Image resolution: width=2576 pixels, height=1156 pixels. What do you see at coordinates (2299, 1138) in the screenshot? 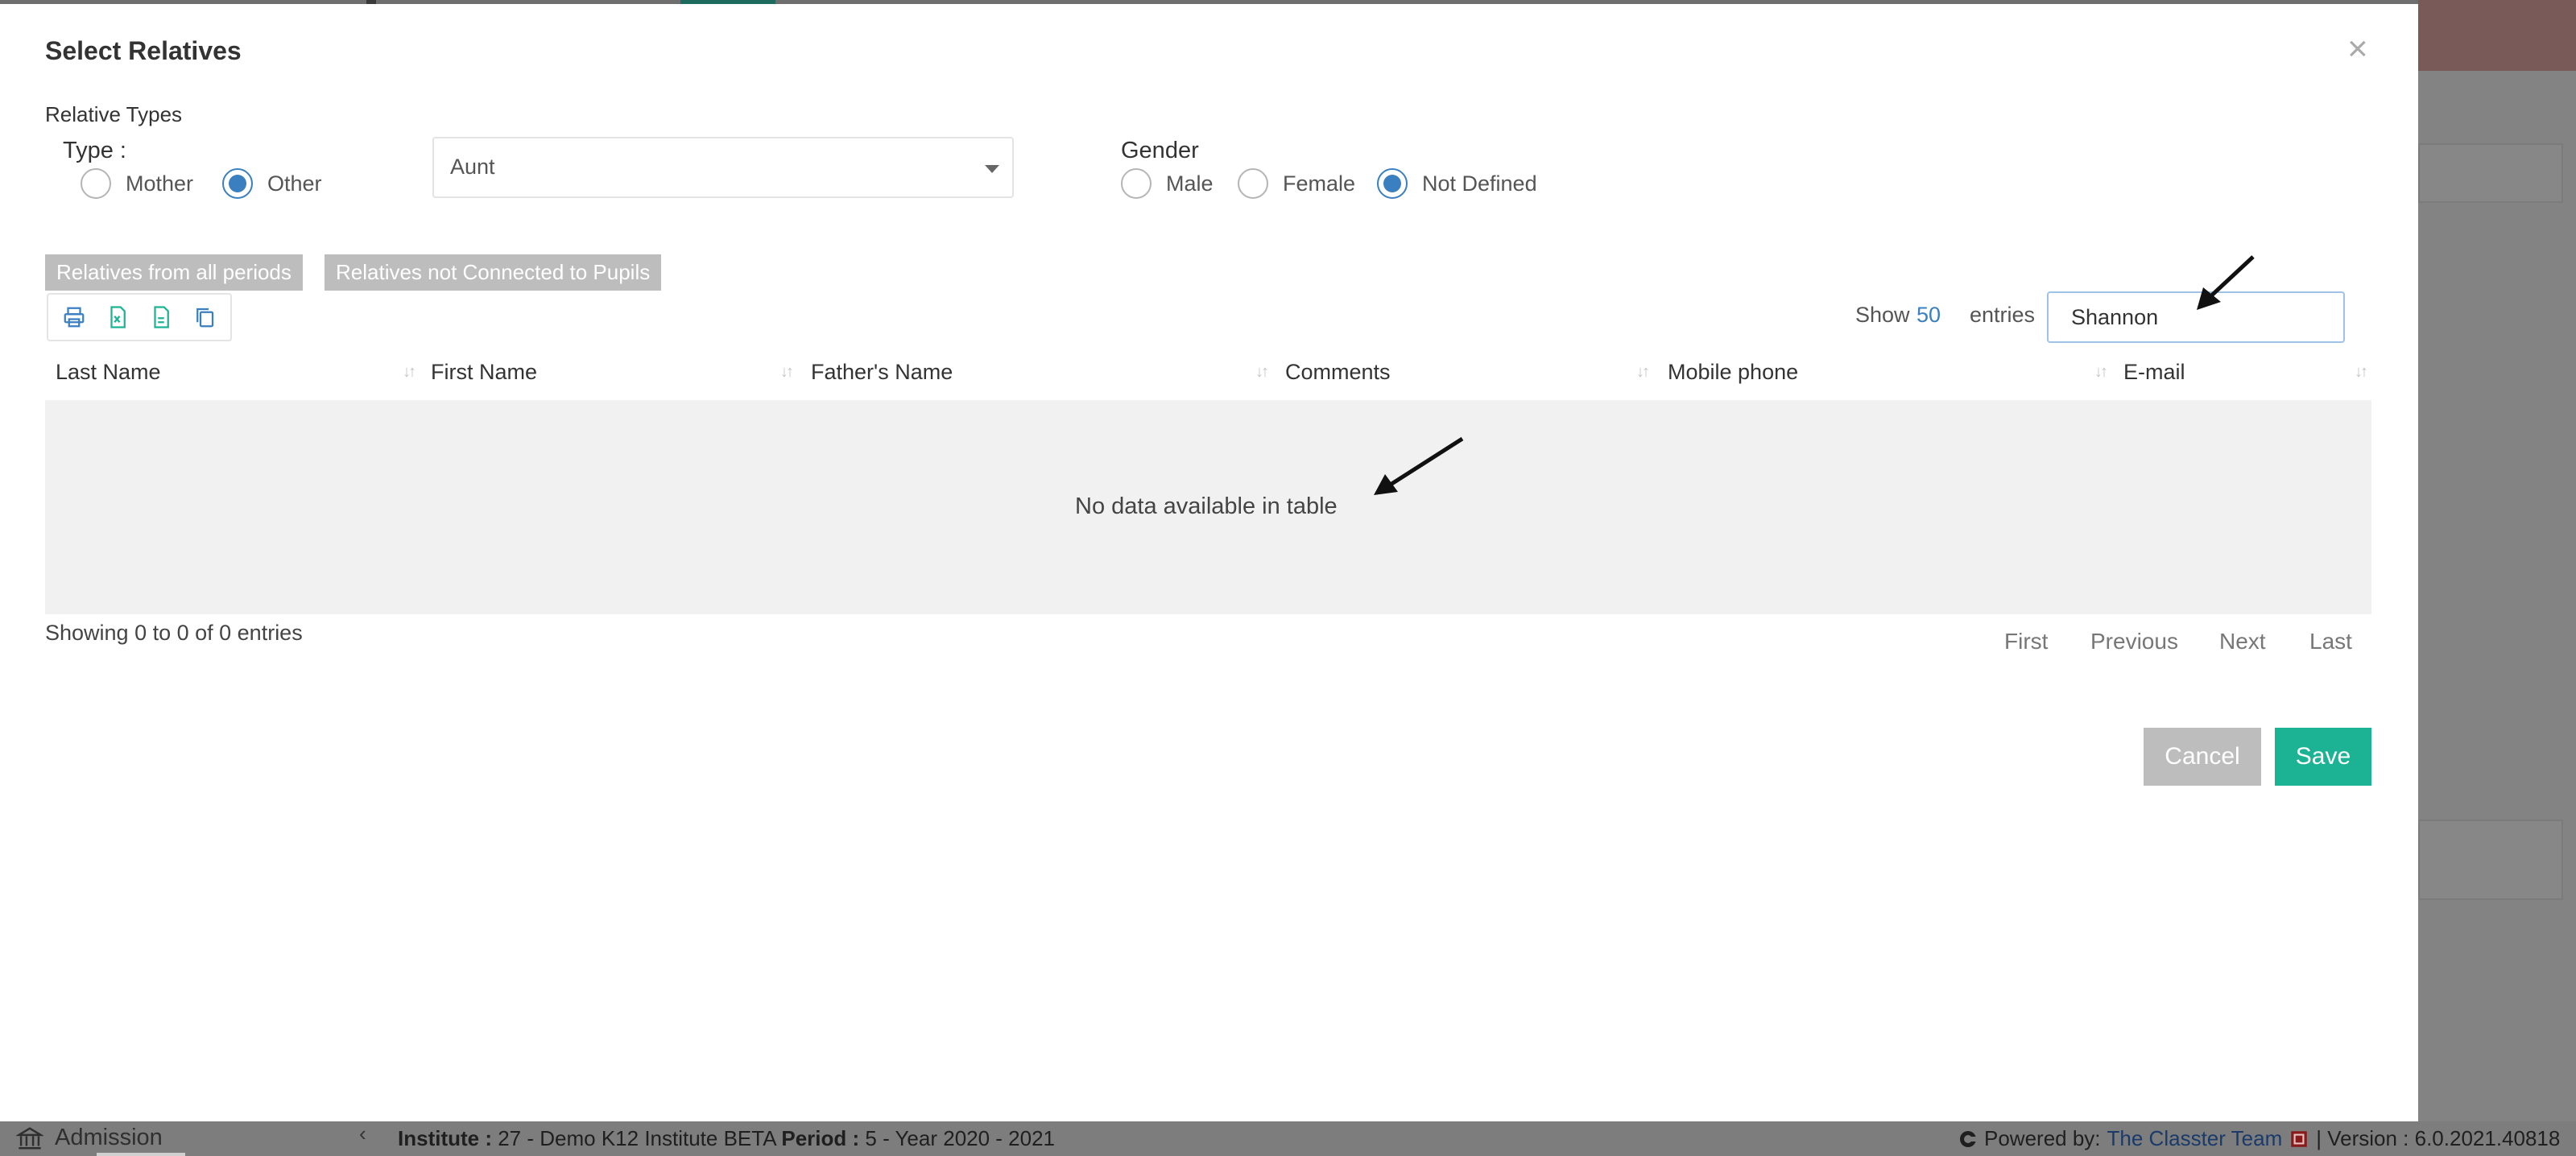
I see `flag-icon` at bounding box center [2299, 1138].